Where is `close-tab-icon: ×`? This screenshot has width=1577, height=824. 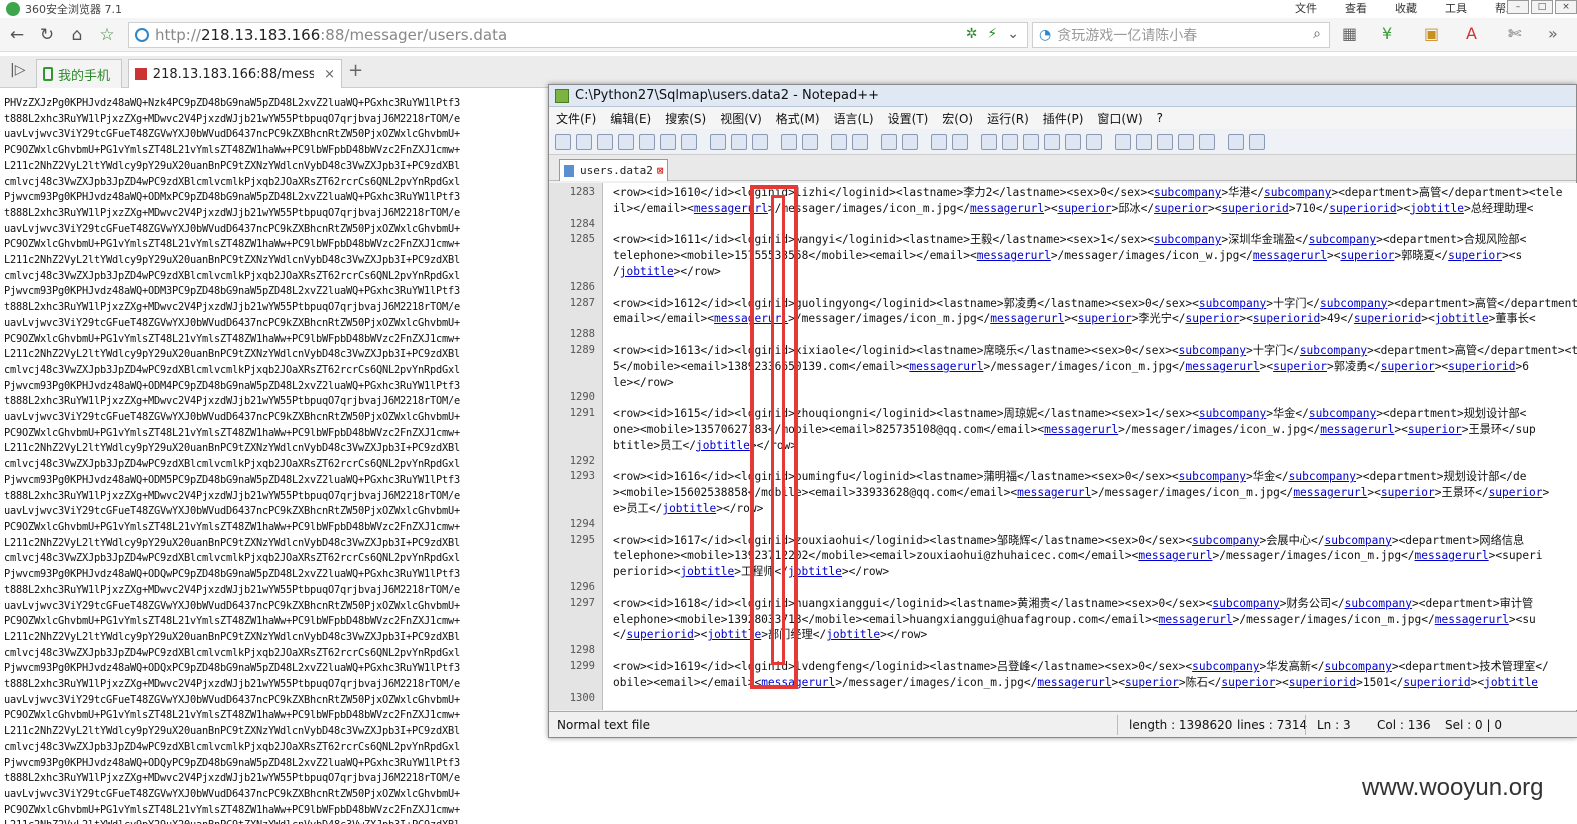
close-tab-icon: × is located at coordinates (329, 74).